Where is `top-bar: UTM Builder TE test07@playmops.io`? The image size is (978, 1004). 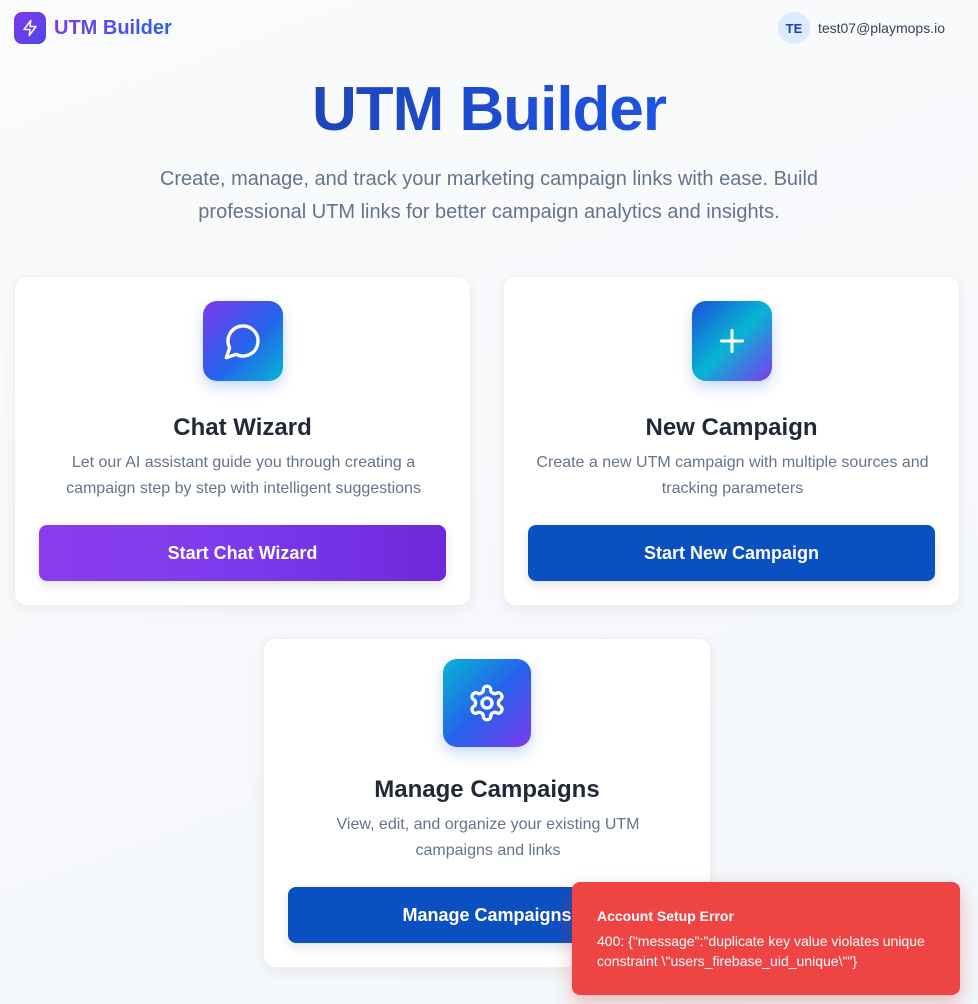 top-bar: UTM Builder TE test07@playmops.io is located at coordinates (489, 28).